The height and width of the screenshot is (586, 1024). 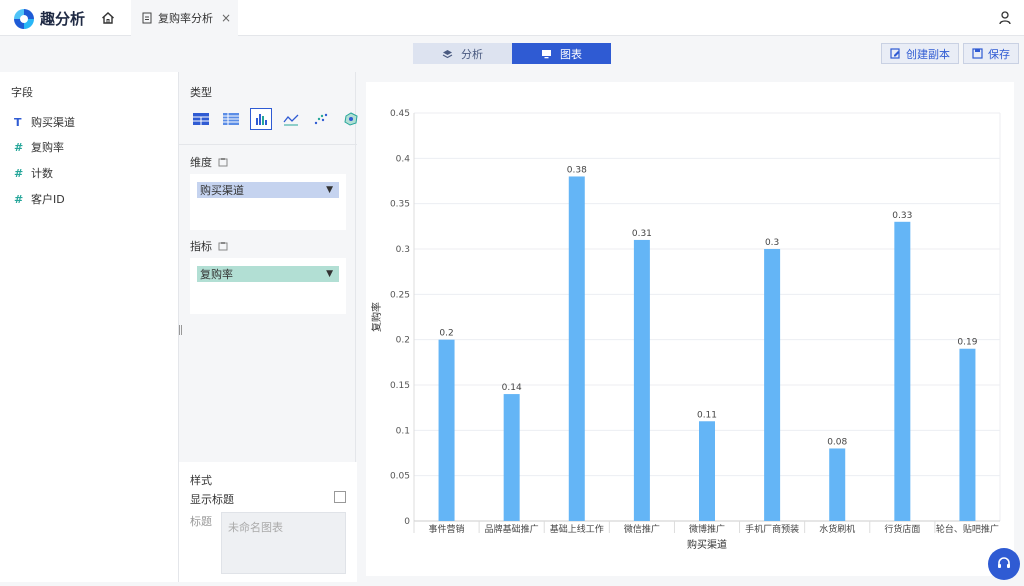 What do you see at coordinates (446, 334) in the screenshot?
I see `data-label: 0.2` at bounding box center [446, 334].